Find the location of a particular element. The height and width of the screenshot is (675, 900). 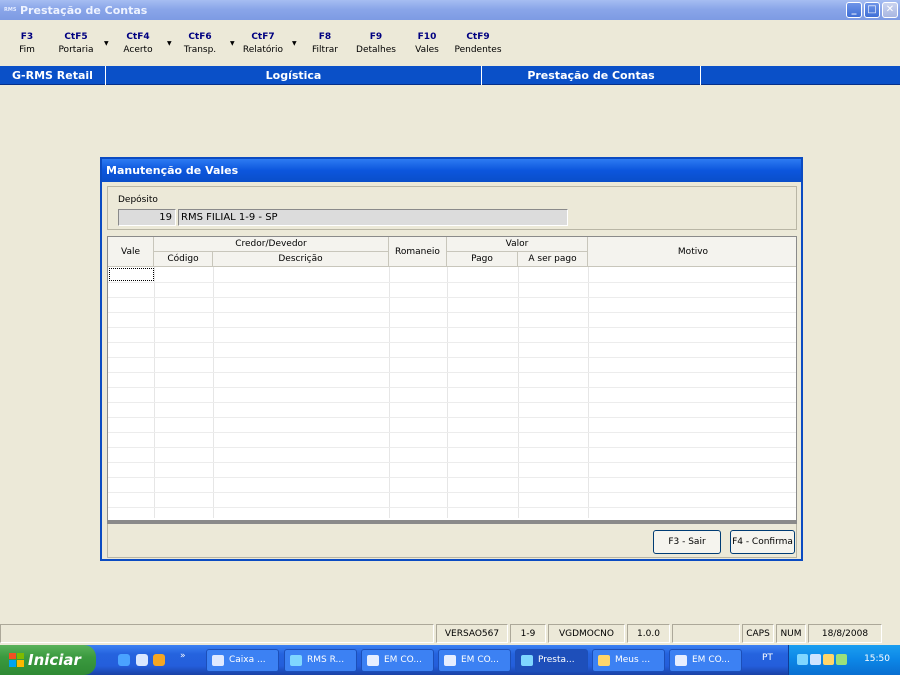

word-icon is located at coordinates (450, 660).